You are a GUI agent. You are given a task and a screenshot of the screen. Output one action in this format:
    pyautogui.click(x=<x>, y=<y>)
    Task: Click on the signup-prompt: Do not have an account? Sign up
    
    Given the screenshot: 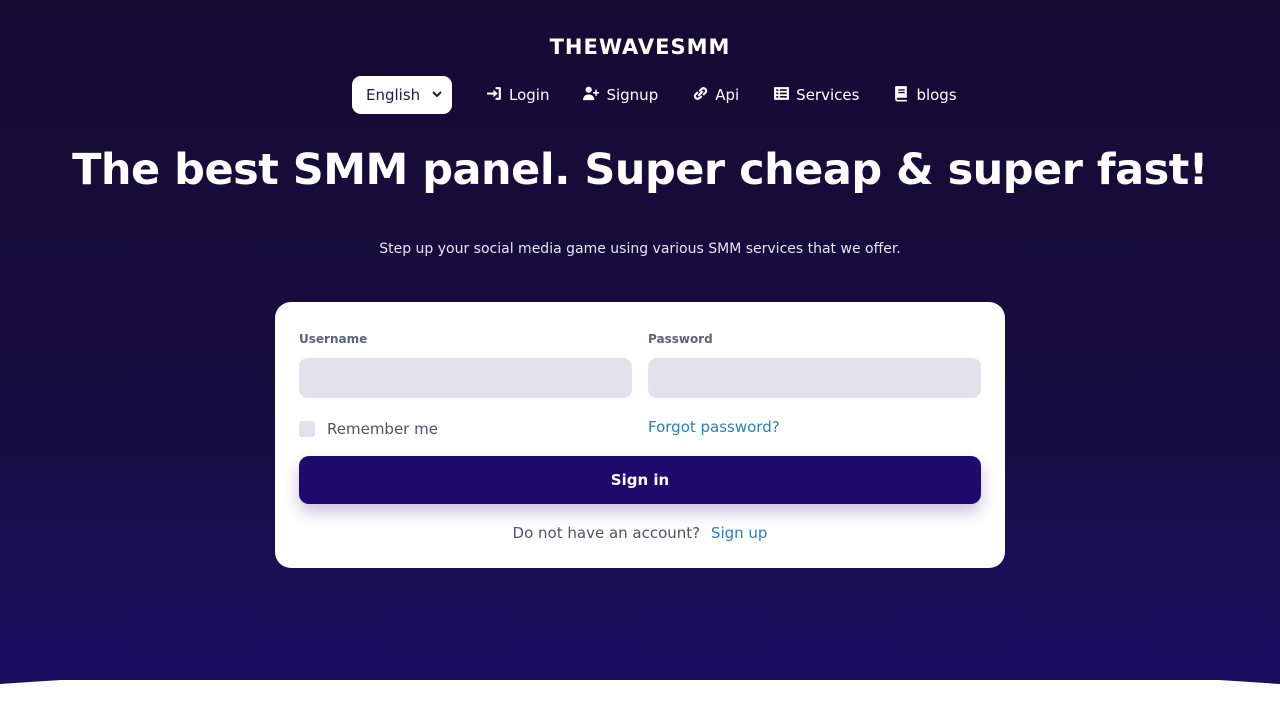 What is the action you would take?
    pyautogui.click(x=640, y=533)
    